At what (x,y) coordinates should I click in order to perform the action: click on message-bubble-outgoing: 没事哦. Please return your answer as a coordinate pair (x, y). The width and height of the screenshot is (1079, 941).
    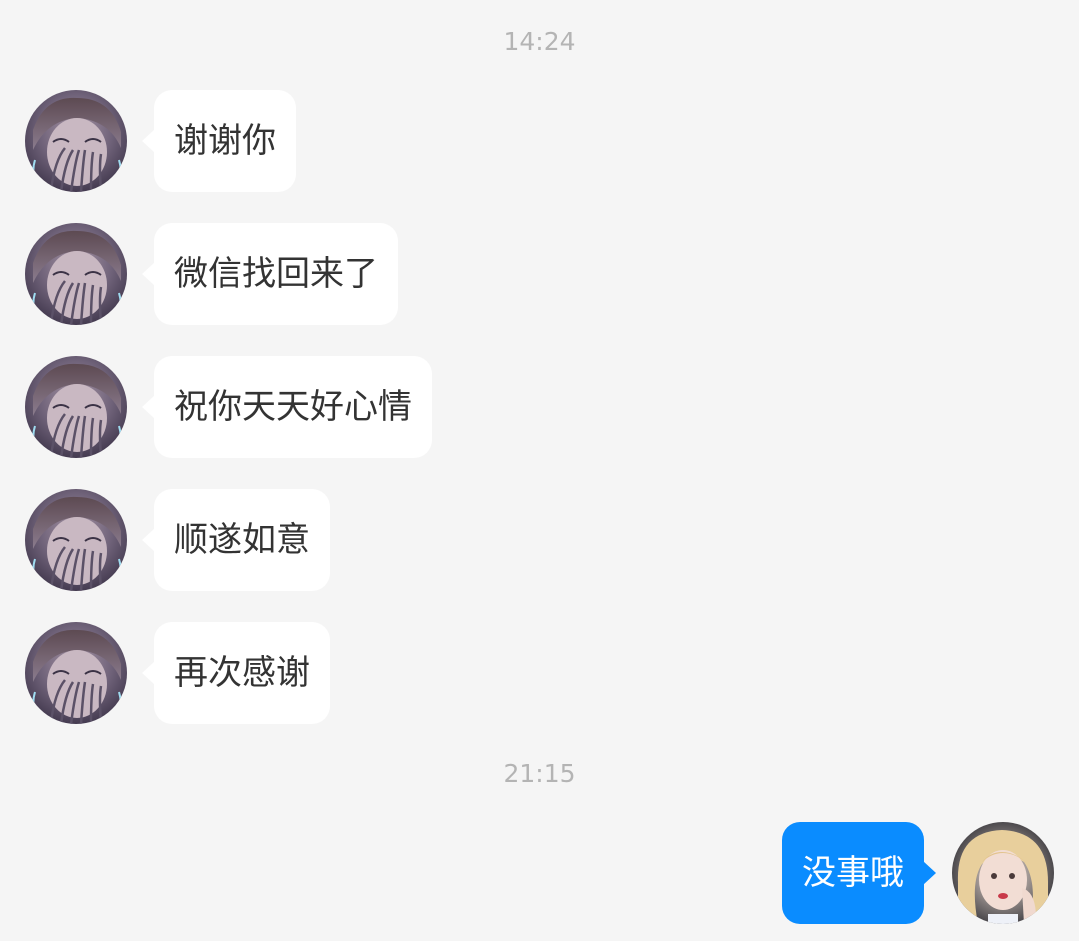
    Looking at the image, I should click on (859, 873).